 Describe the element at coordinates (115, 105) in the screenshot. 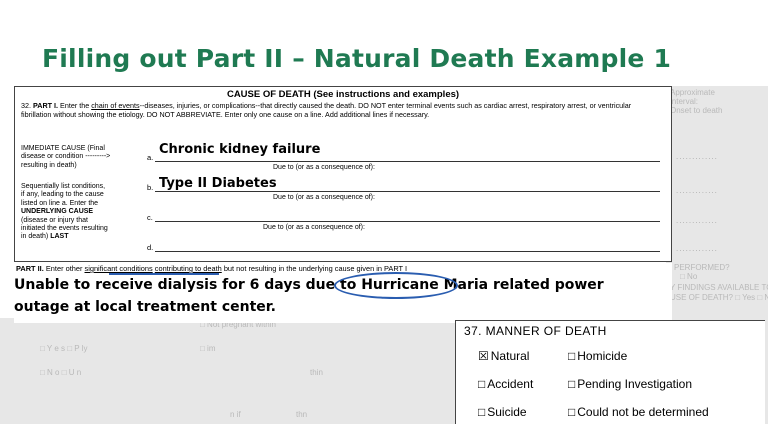

I see `part1-chain: chain of events` at that location.